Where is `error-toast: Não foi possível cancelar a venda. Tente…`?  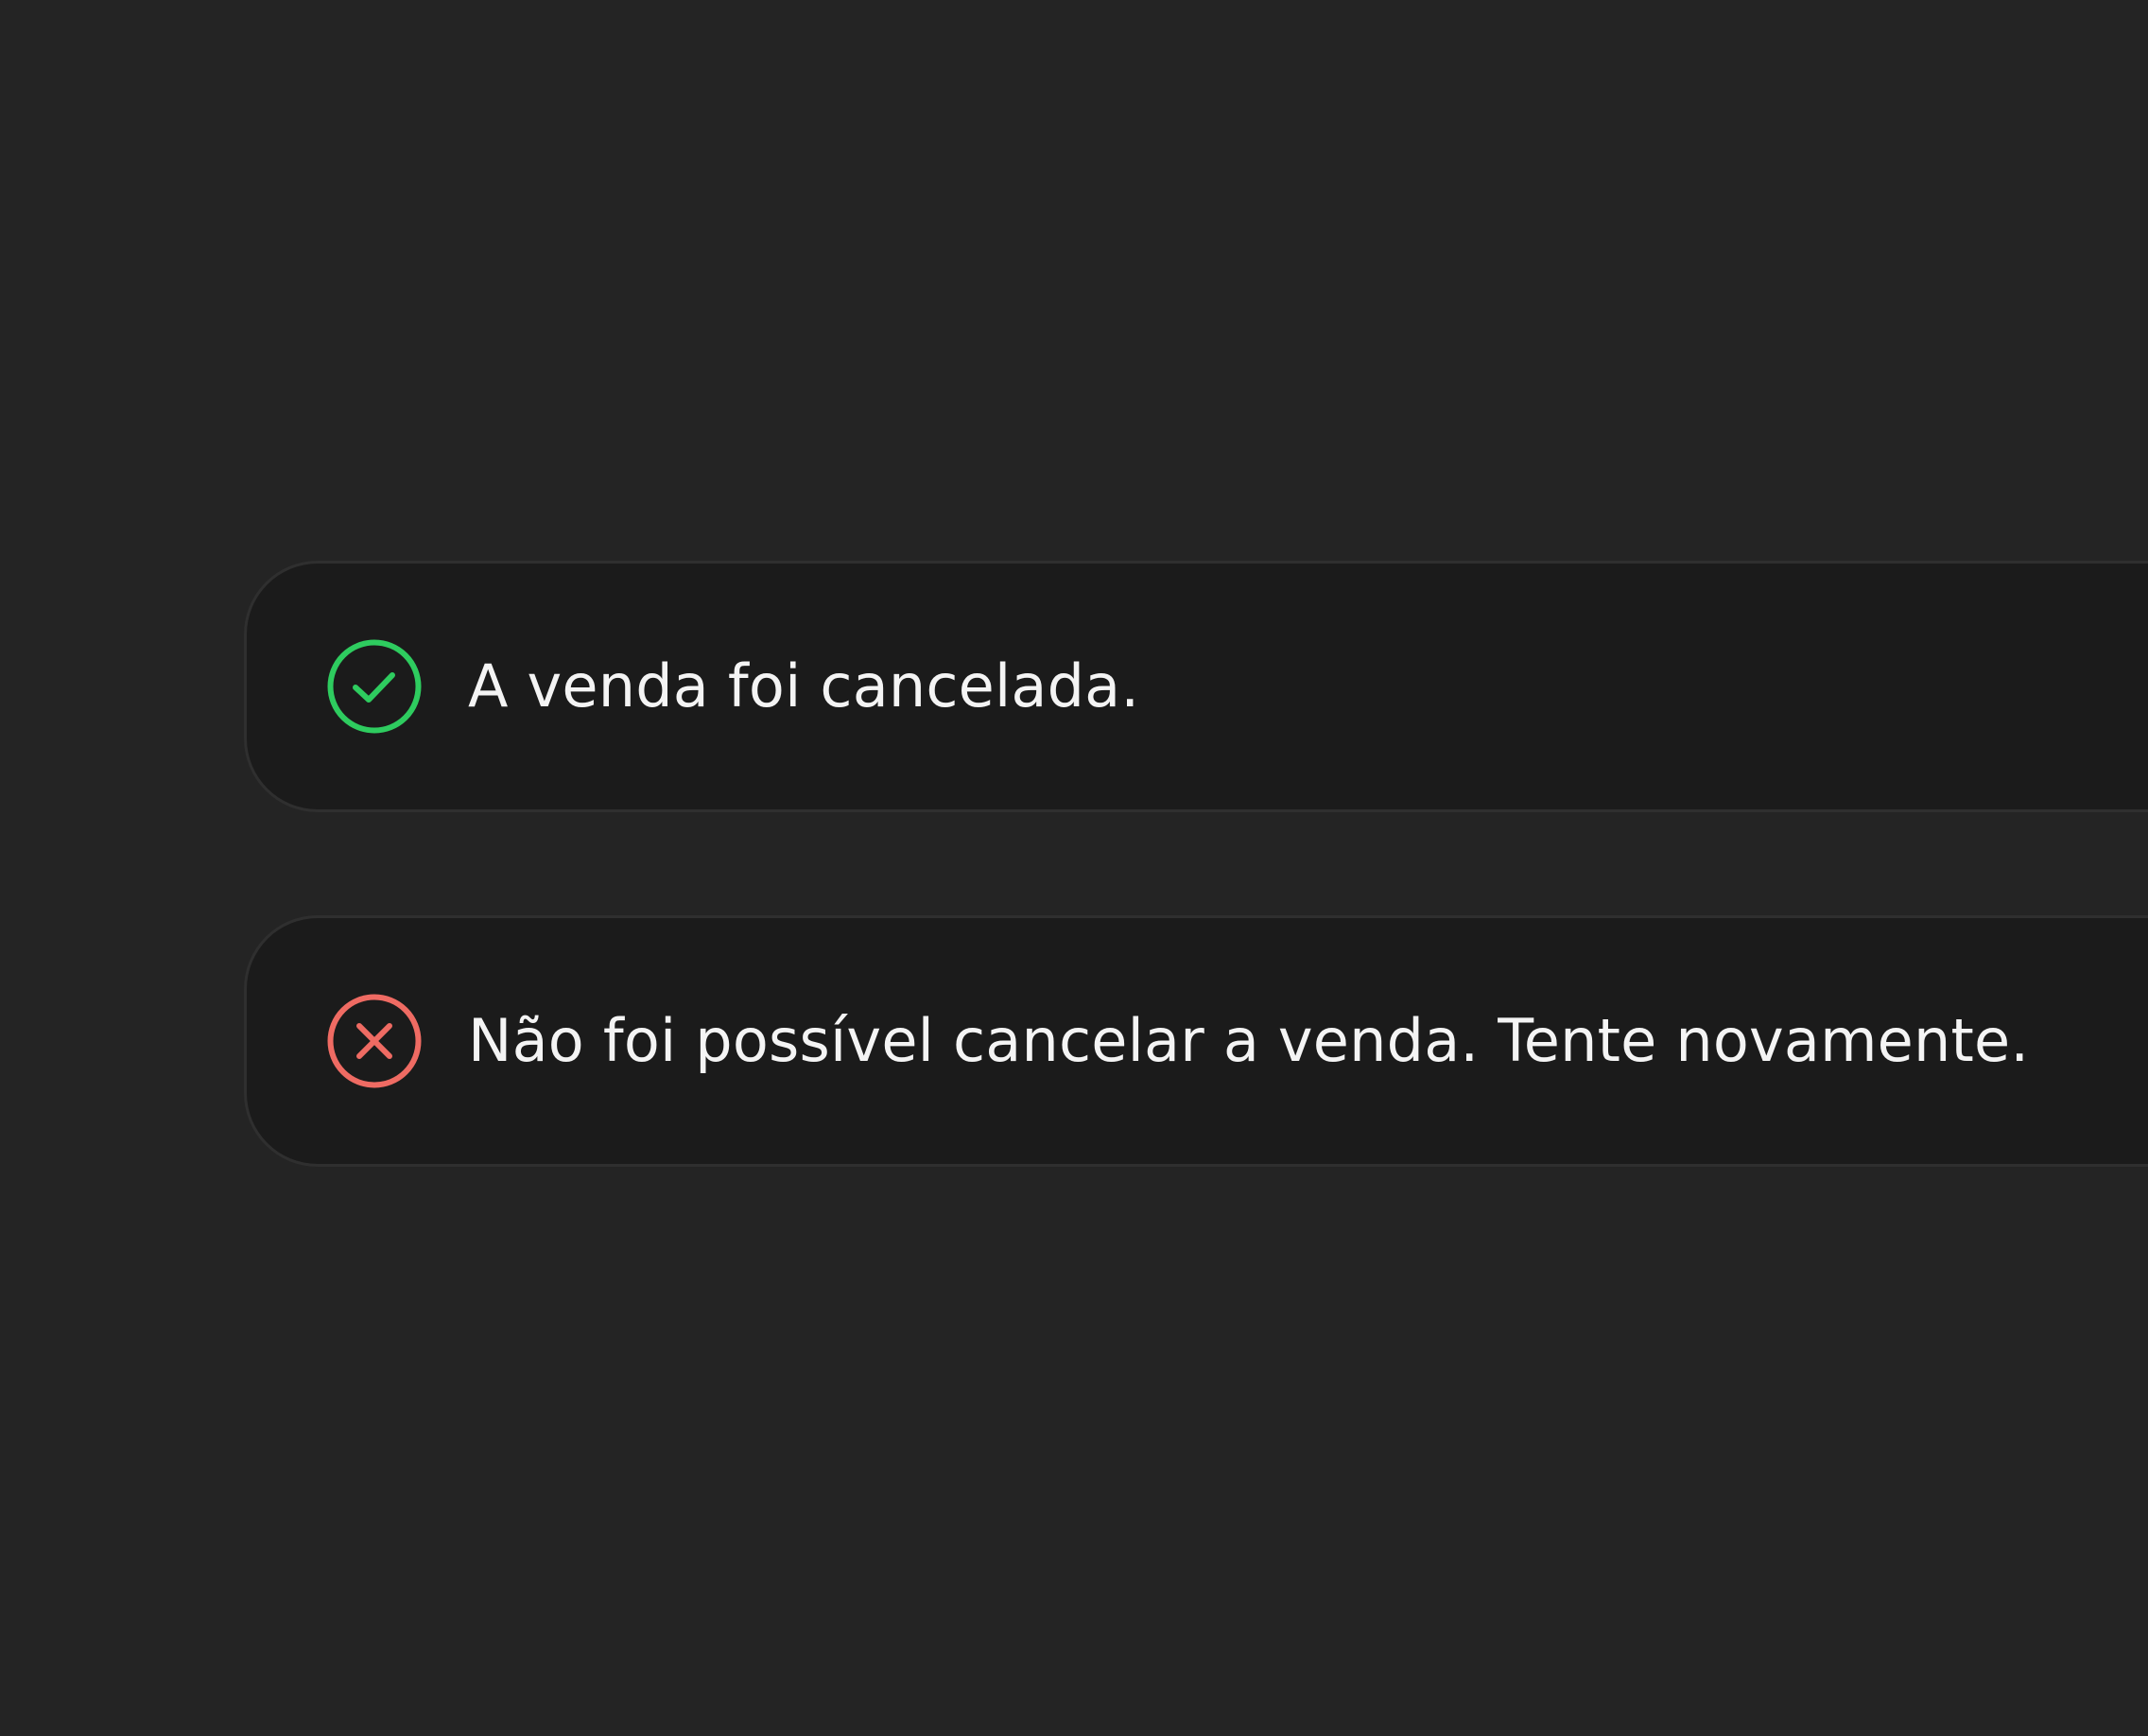 error-toast: Não foi possível cancelar a venda. Tente… is located at coordinates (1196, 1041).